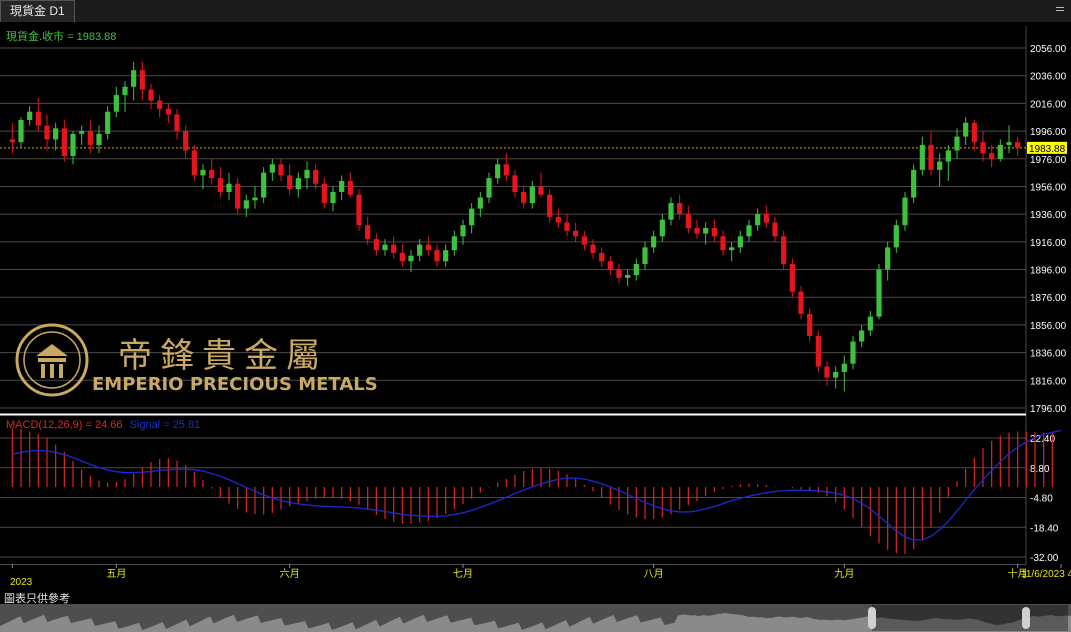 Image resolution: width=1071 pixels, height=632 pixels. What do you see at coordinates (1040, 469) in the screenshot?
I see `macd-tick-label: 8.80` at bounding box center [1040, 469].